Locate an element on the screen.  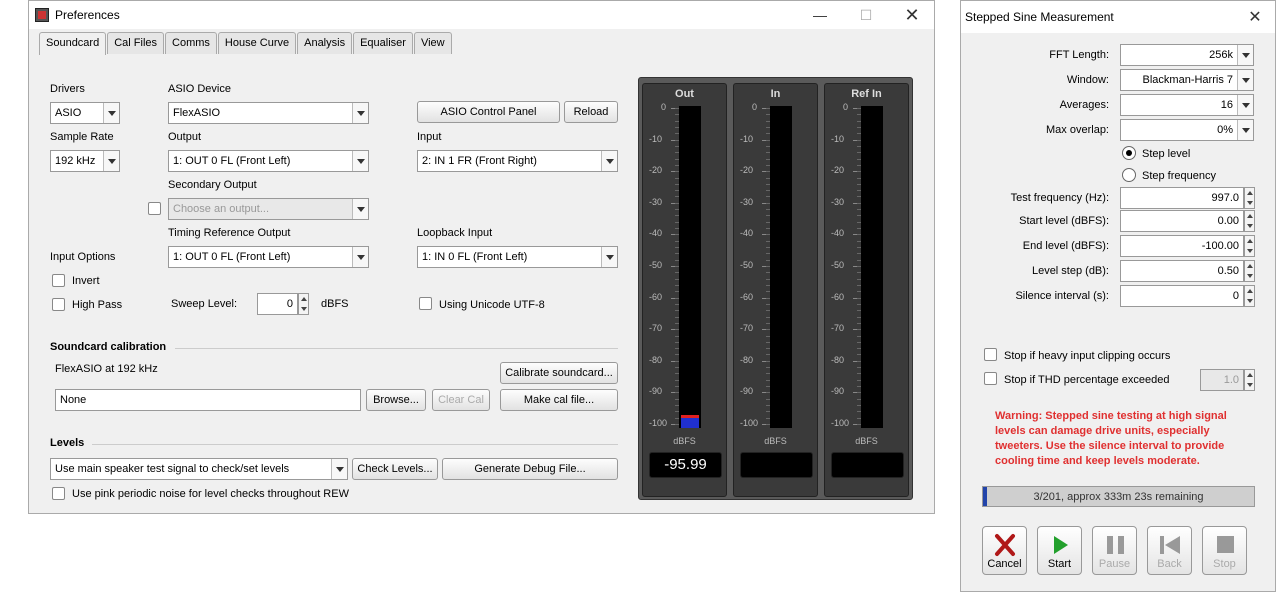
back-button: Back is located at coordinates (1169, 550).